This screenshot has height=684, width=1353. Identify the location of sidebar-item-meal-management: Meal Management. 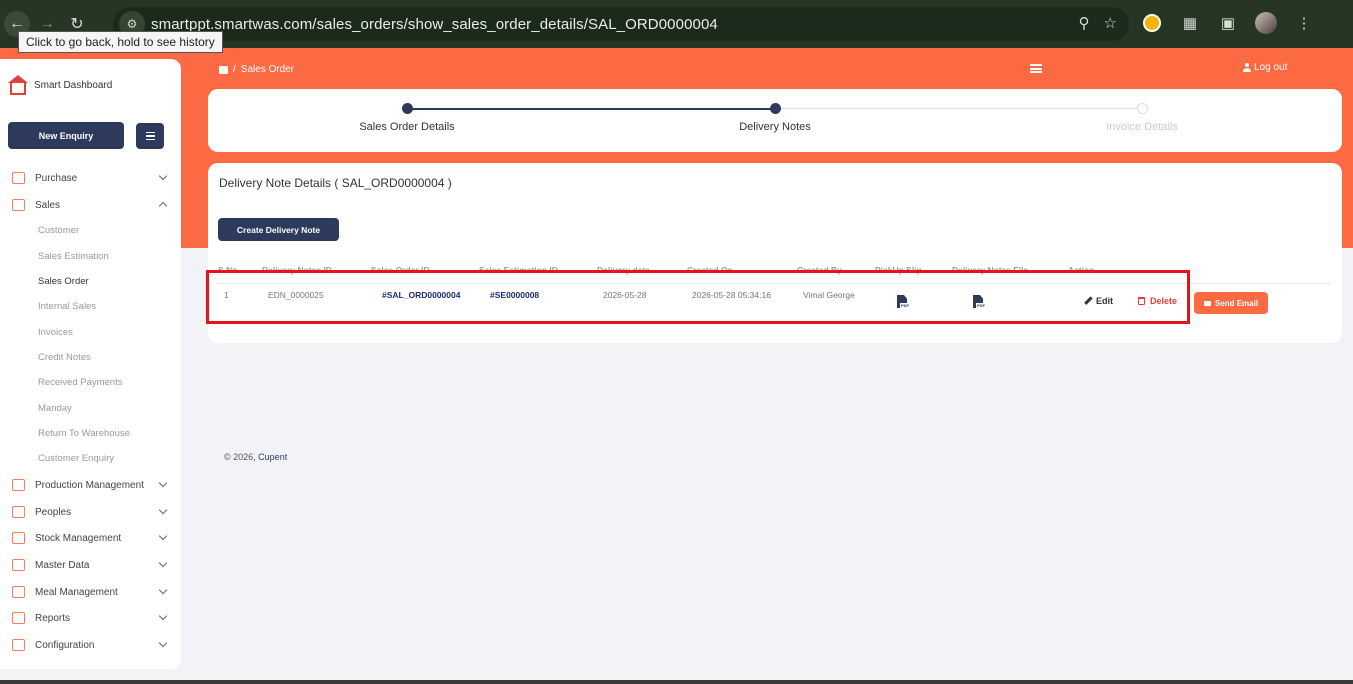
(90, 592).